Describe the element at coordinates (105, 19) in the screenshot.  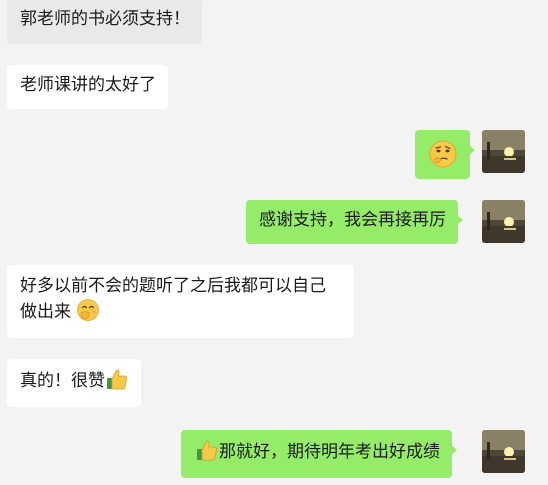
I see `message-text: 郭老师的书必须支持！` at that location.